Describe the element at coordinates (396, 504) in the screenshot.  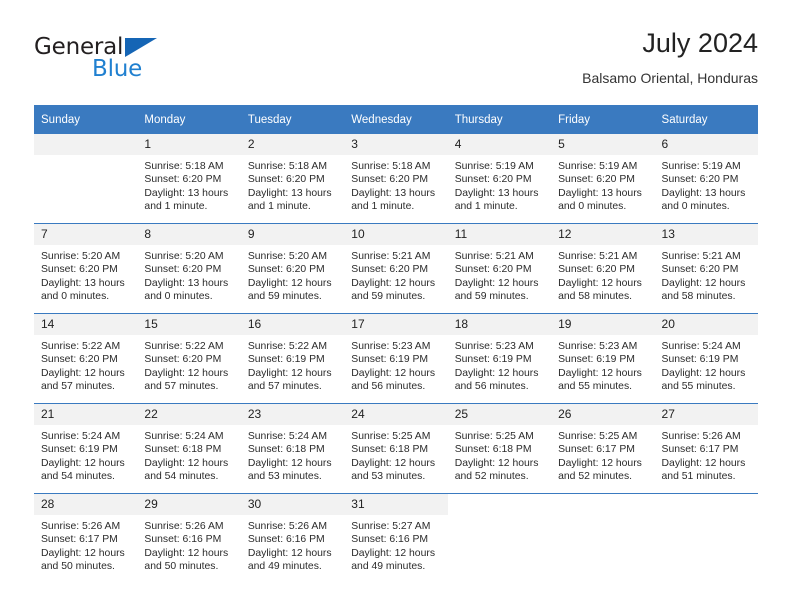
I see `day-number: 31` at that location.